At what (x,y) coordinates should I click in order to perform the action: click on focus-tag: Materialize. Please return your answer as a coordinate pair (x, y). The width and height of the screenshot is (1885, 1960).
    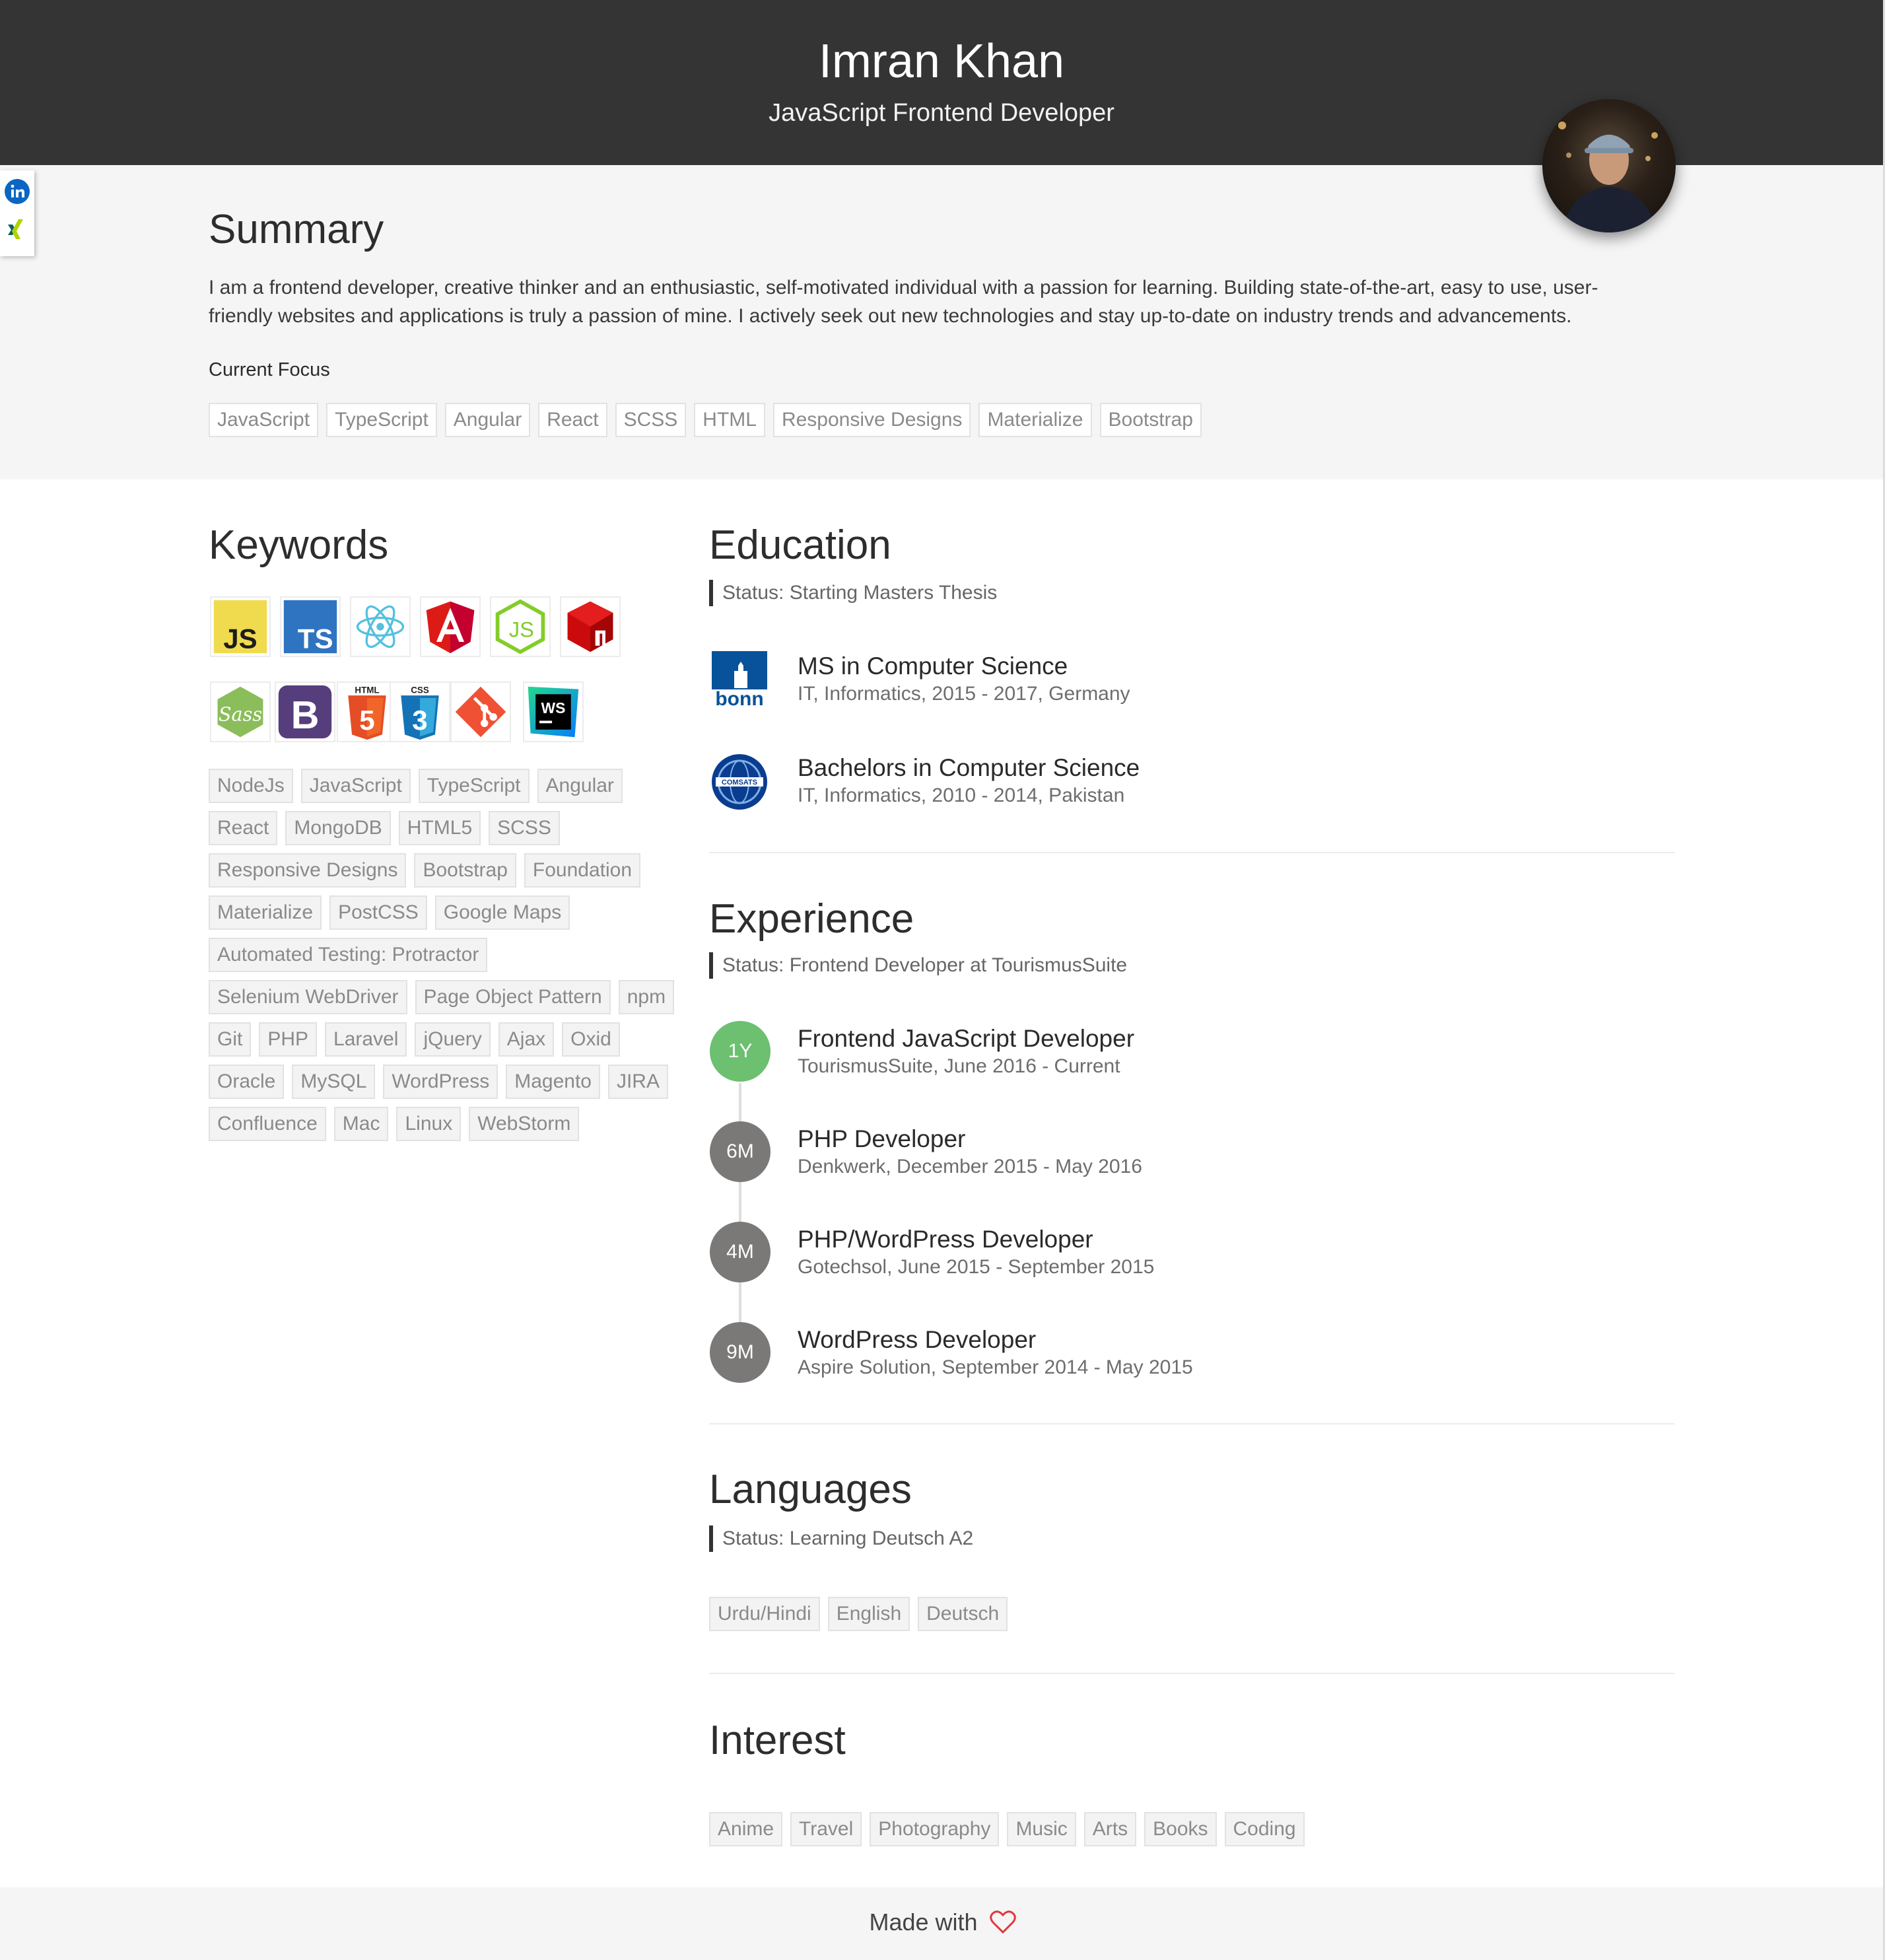
    Looking at the image, I should click on (1035, 420).